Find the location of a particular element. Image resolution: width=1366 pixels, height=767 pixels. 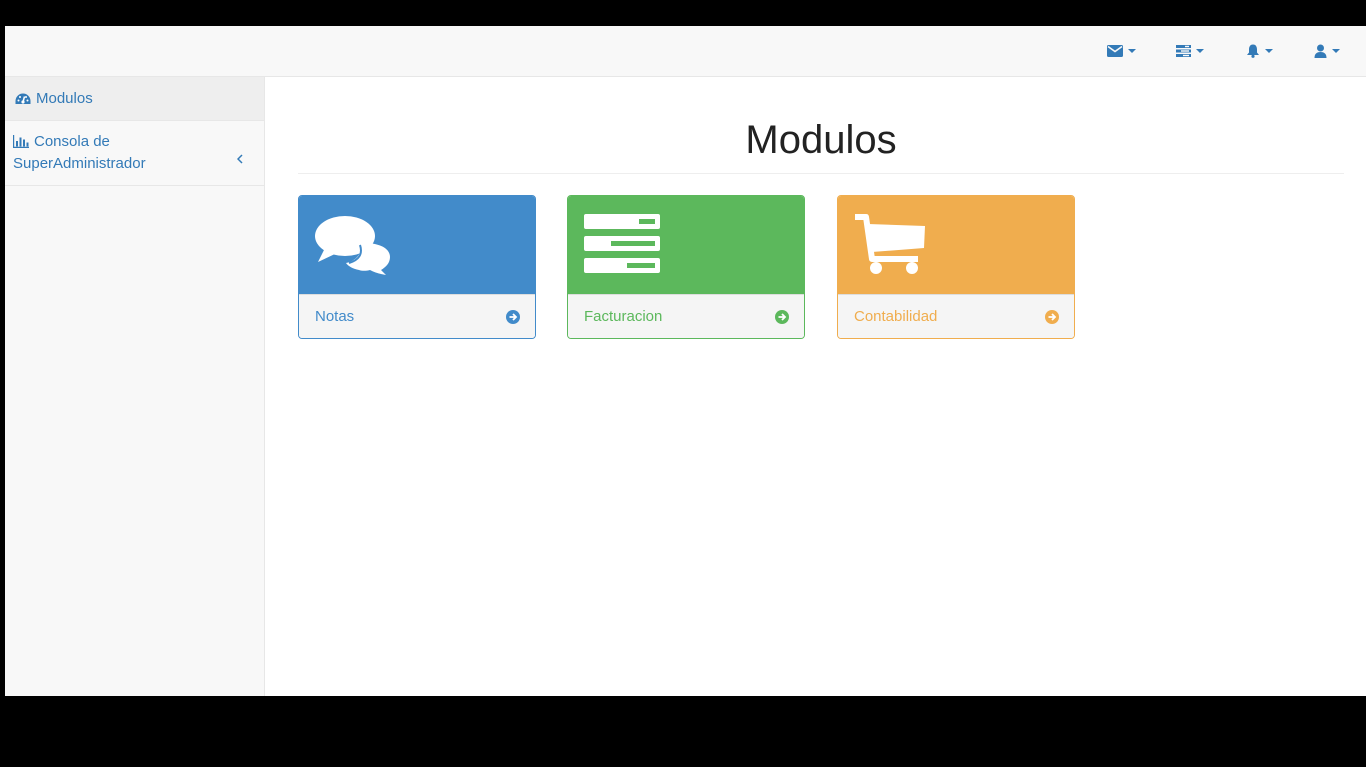

module-panel-facturacion: Facturacion is located at coordinates (686, 267).